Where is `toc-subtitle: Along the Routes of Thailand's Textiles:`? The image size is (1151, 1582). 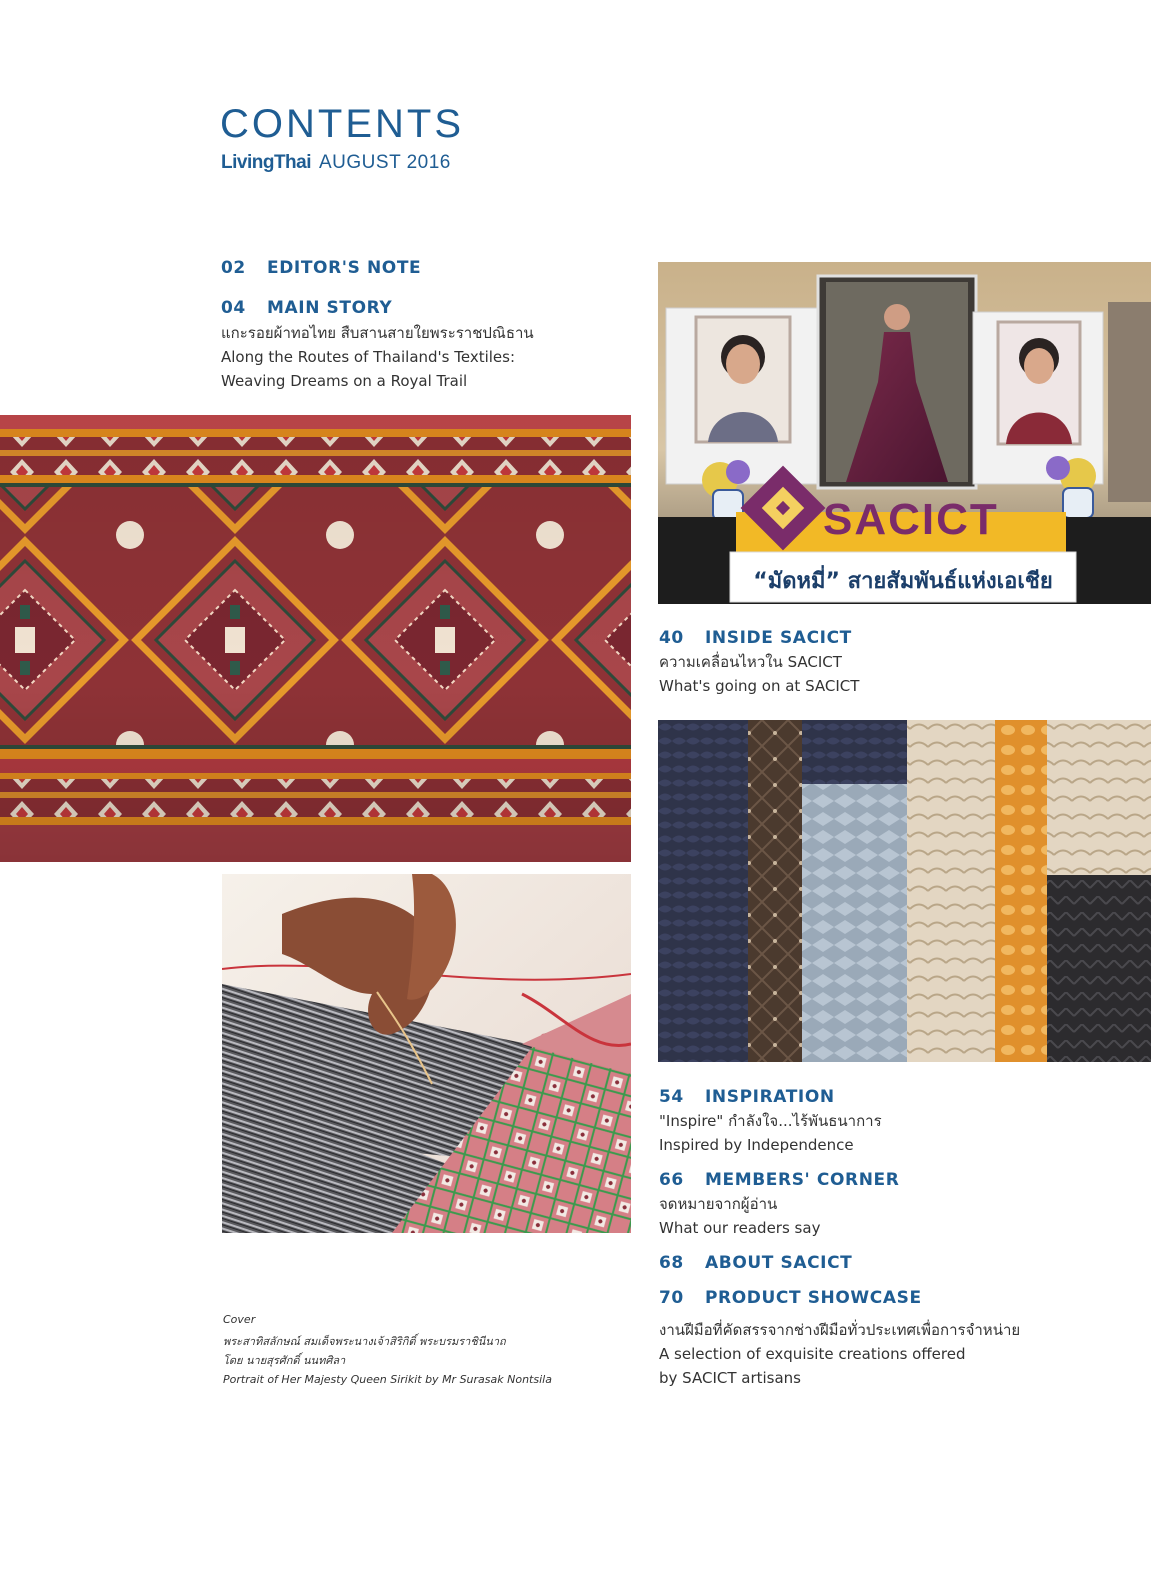 toc-subtitle: Along the Routes of Thailand's Textiles: is located at coordinates (368, 357).